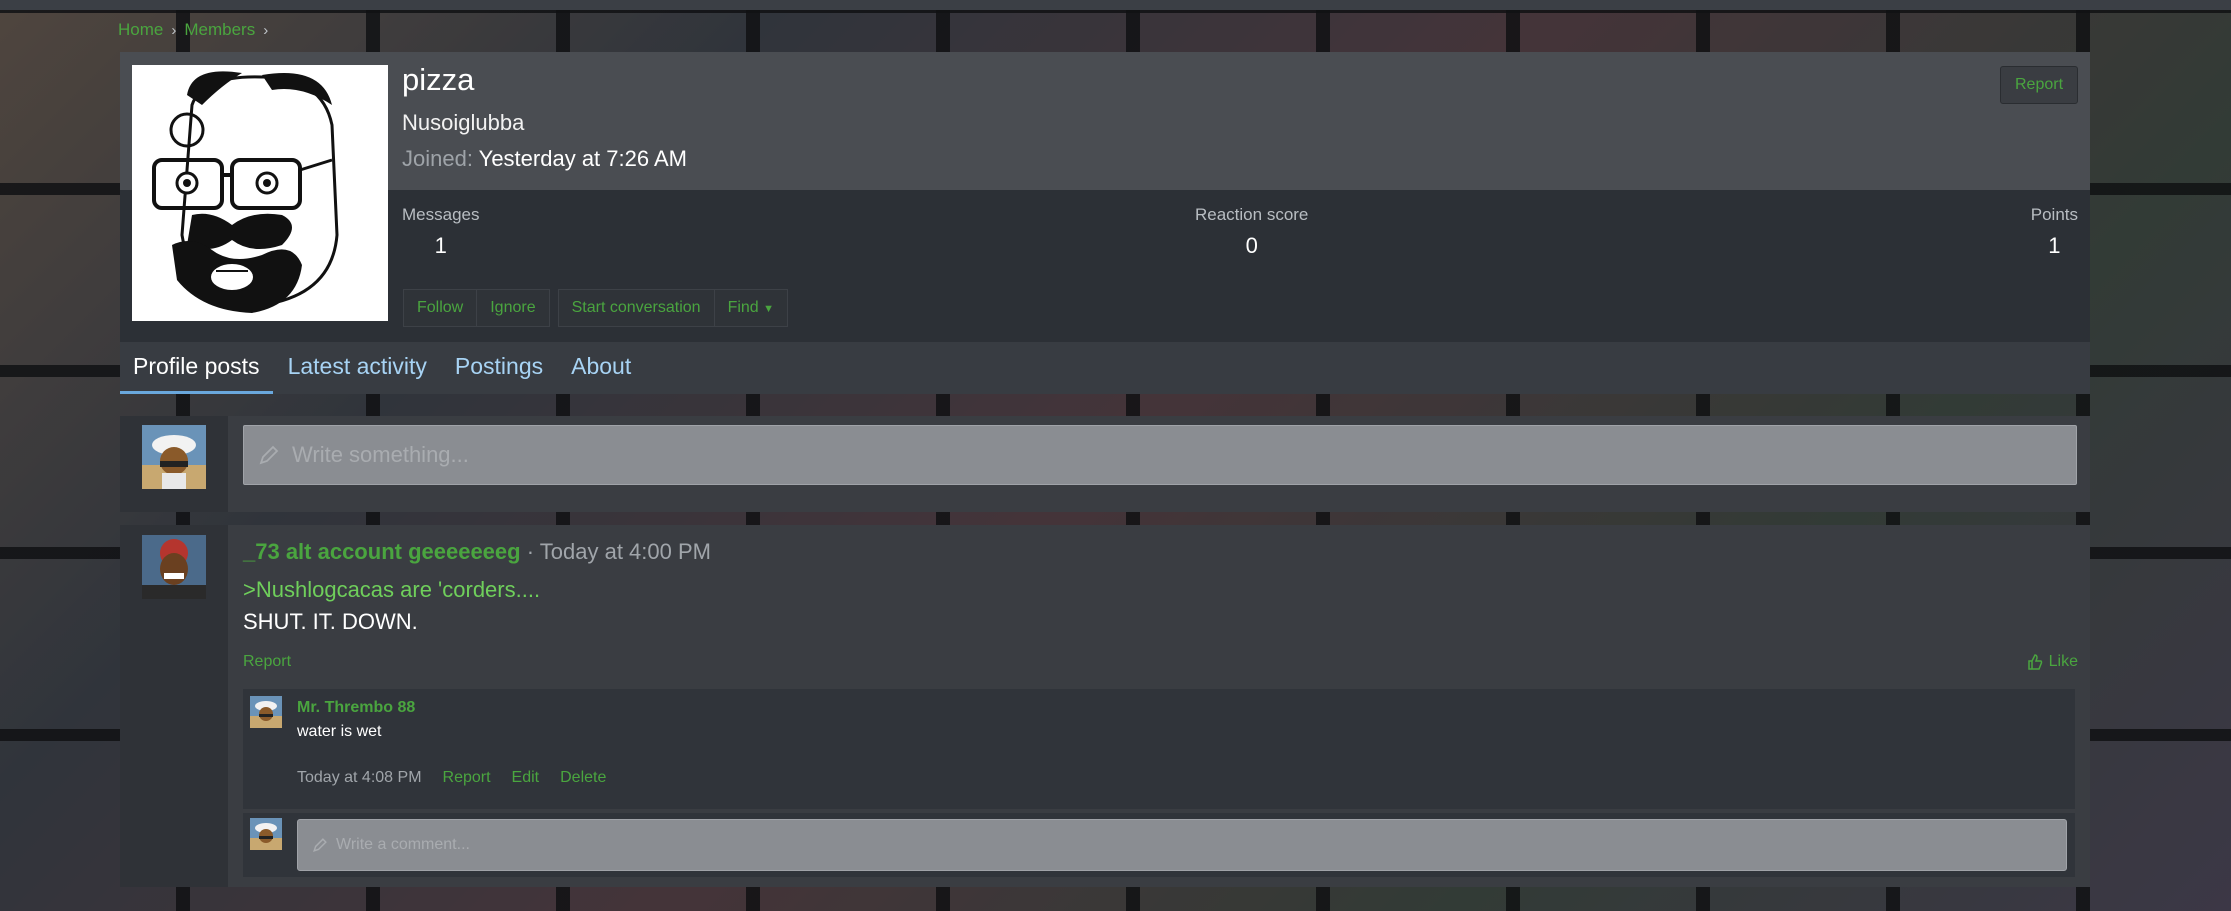  What do you see at coordinates (769, 309) in the screenshot?
I see `caret-down-icon: ▼` at bounding box center [769, 309].